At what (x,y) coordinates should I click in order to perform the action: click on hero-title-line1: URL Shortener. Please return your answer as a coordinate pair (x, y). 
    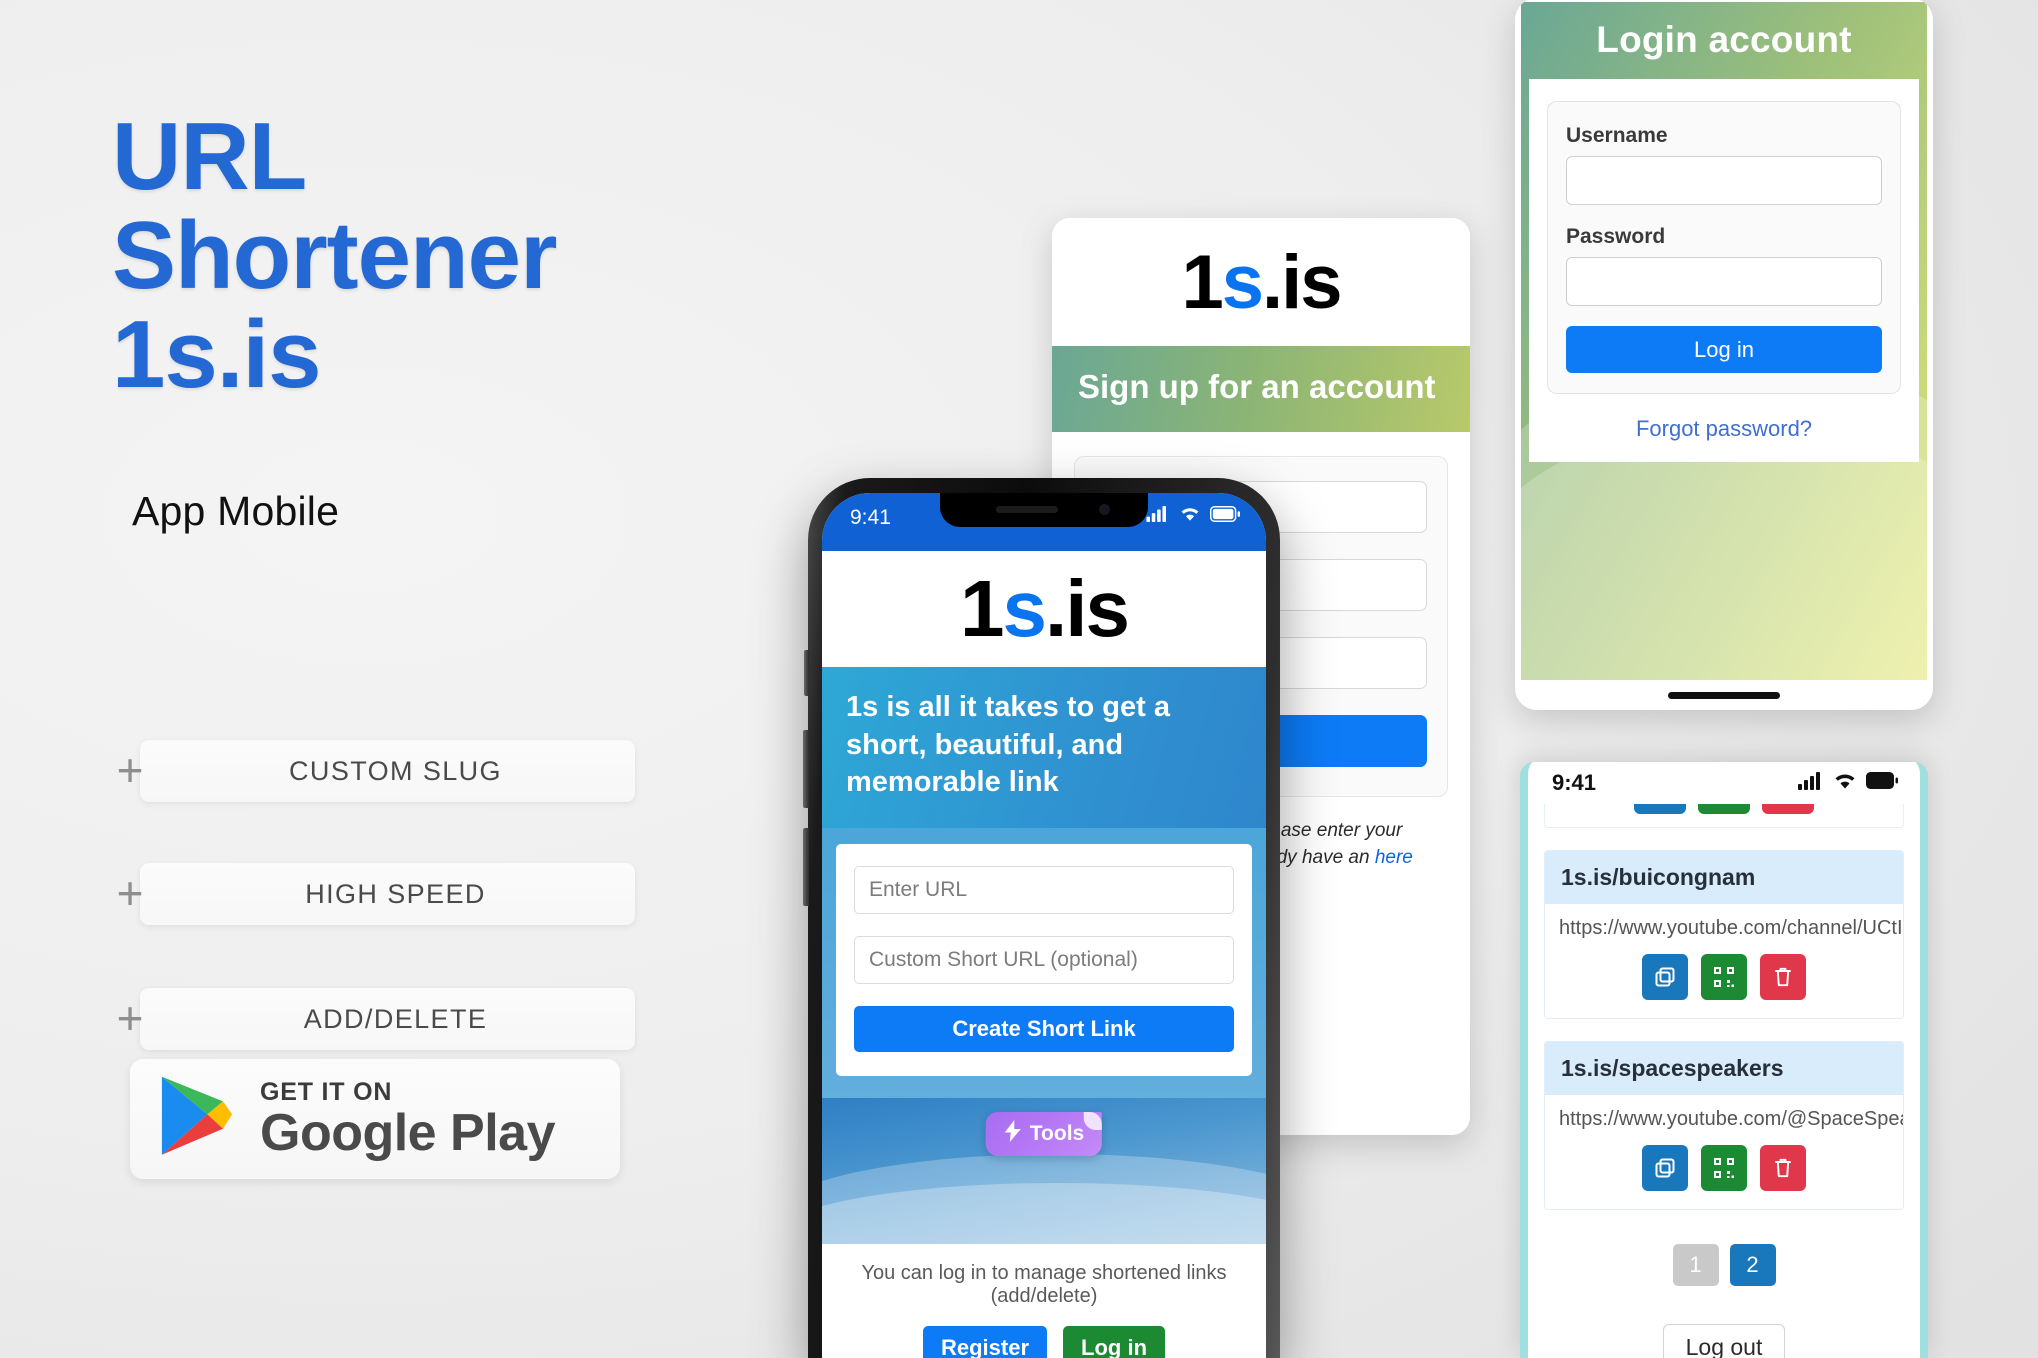
    Looking at the image, I should click on (334, 206).